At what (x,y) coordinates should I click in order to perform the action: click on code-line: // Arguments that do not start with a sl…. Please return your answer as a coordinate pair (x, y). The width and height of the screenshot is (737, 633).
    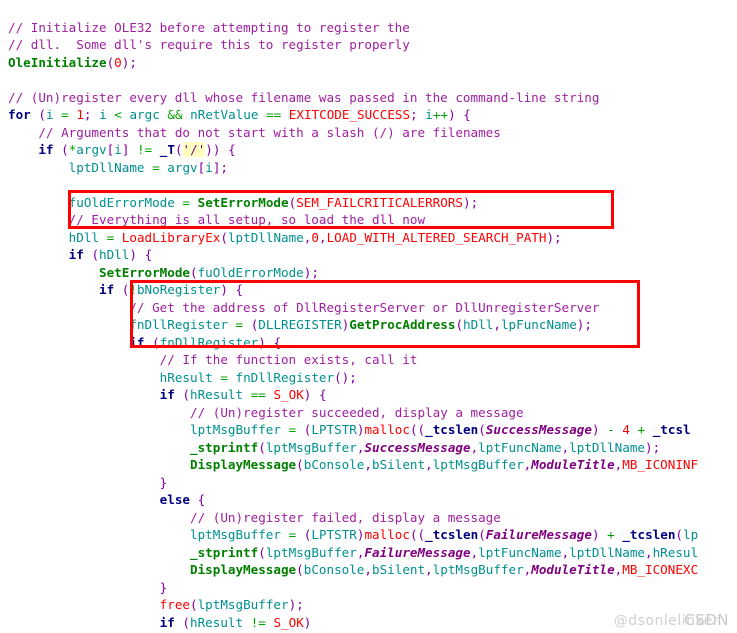
    Looking at the image, I should click on (269, 132).